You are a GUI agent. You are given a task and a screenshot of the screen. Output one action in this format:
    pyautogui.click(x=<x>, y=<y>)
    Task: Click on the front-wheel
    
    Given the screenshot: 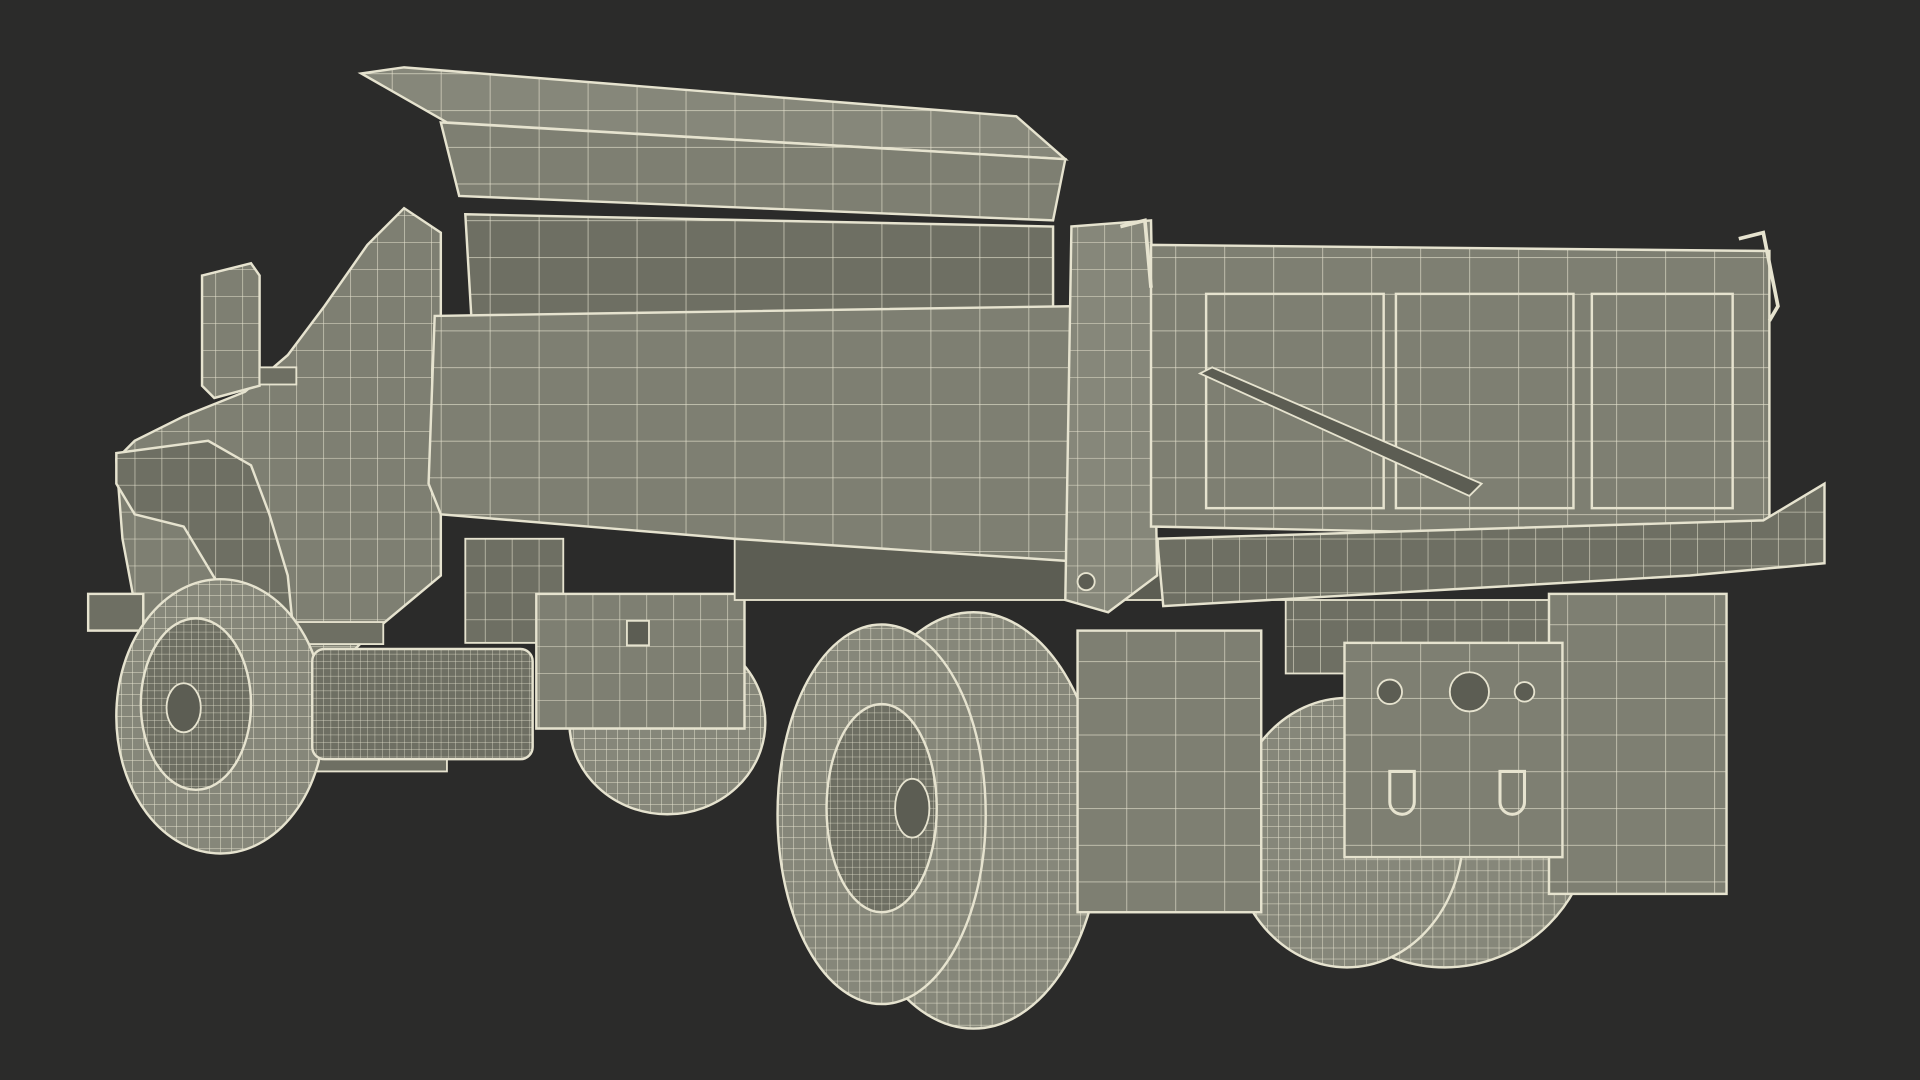 What is the action you would take?
    pyautogui.click(x=220, y=716)
    